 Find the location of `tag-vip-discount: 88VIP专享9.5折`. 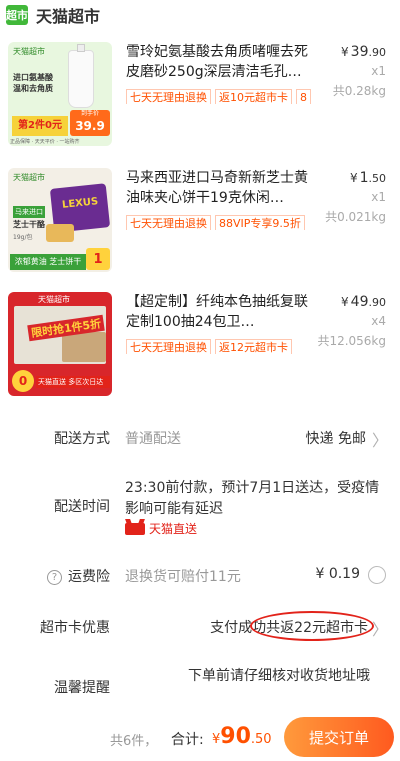

tag-vip-discount: 88VIP专享9.5折 is located at coordinates (260, 222).